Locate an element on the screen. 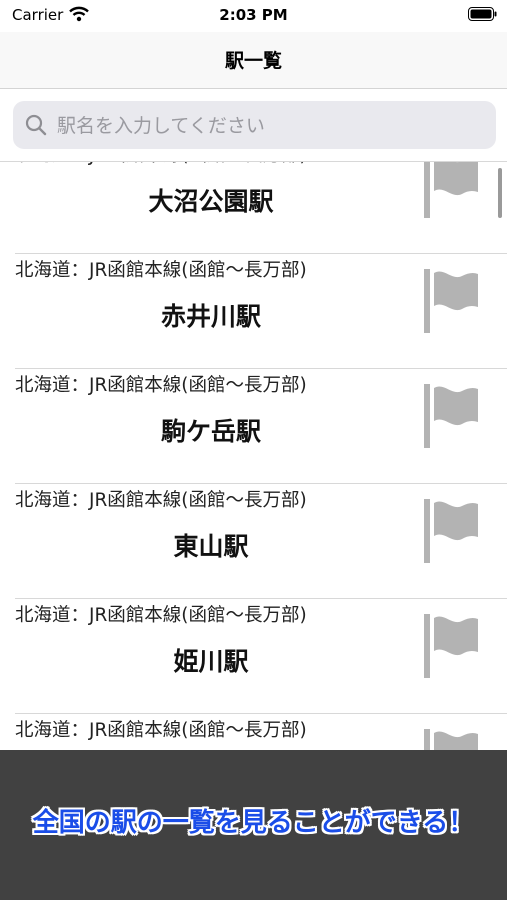 This screenshot has height=900, width=507. battery-icon is located at coordinates (482, 14).